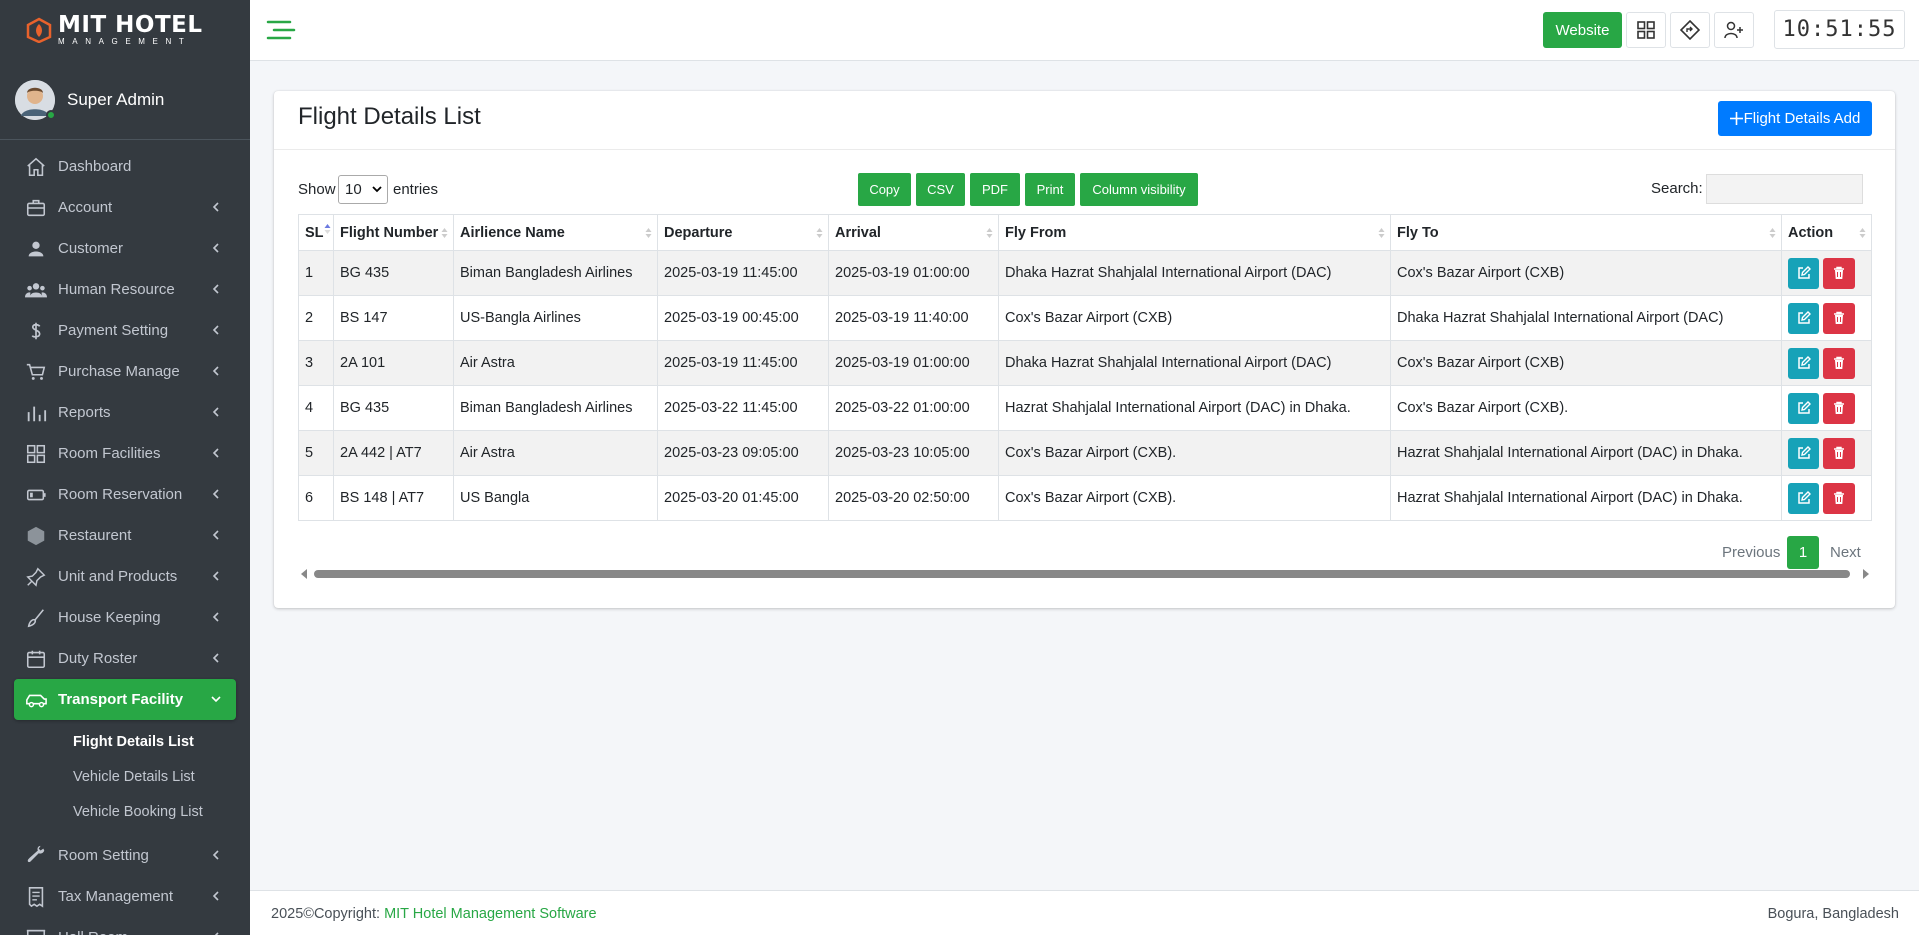 The width and height of the screenshot is (1919, 935). What do you see at coordinates (1050, 189) in the screenshot?
I see `print-button: Print` at bounding box center [1050, 189].